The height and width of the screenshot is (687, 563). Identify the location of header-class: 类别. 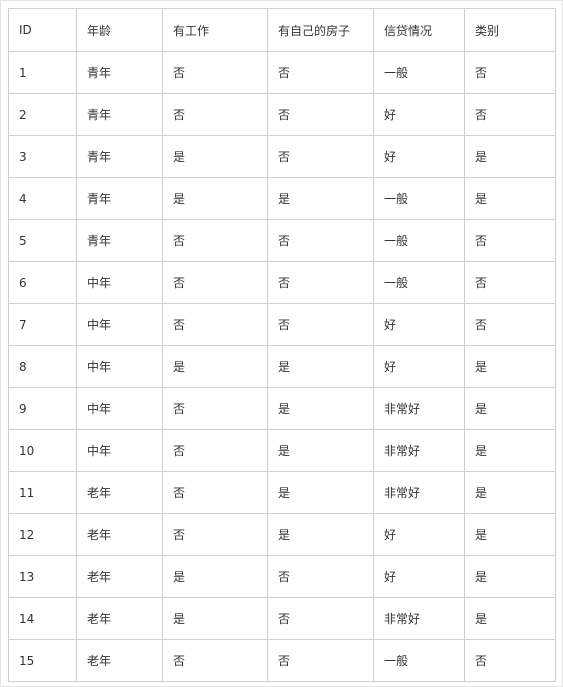
(510, 30).